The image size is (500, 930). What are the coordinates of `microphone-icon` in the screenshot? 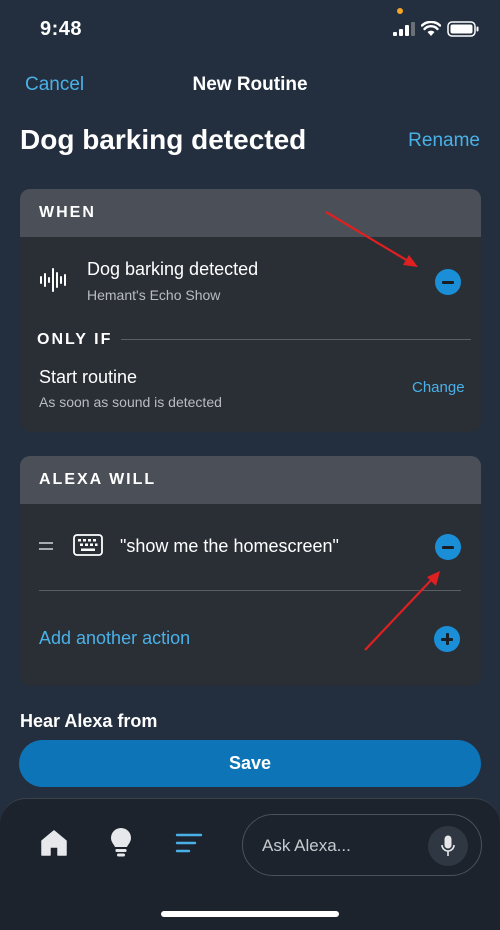 It's located at (448, 845).